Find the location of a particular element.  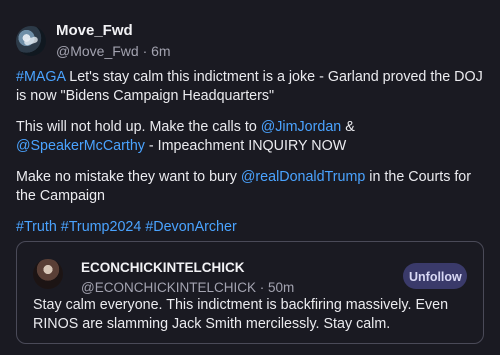

hashtag-link: #Trump2024 is located at coordinates (101, 227).